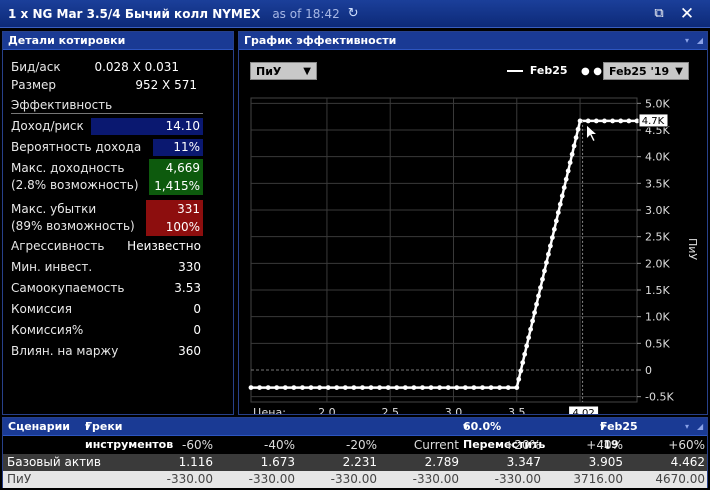  I want to click on col-header: -20%, so click(361, 445).